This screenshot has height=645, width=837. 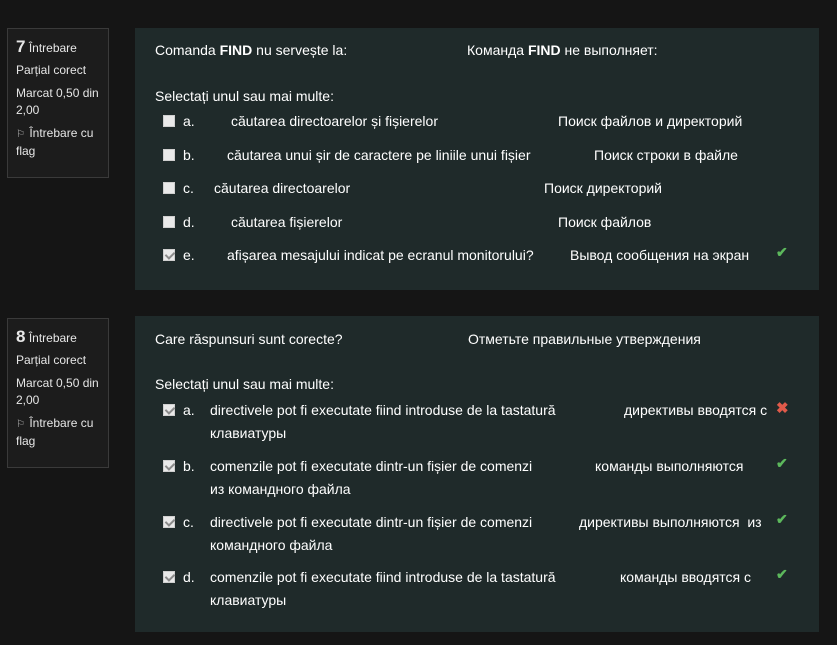 What do you see at coordinates (650, 121) in the screenshot?
I see `option-text-ru: Поиск файлов и директорий` at bounding box center [650, 121].